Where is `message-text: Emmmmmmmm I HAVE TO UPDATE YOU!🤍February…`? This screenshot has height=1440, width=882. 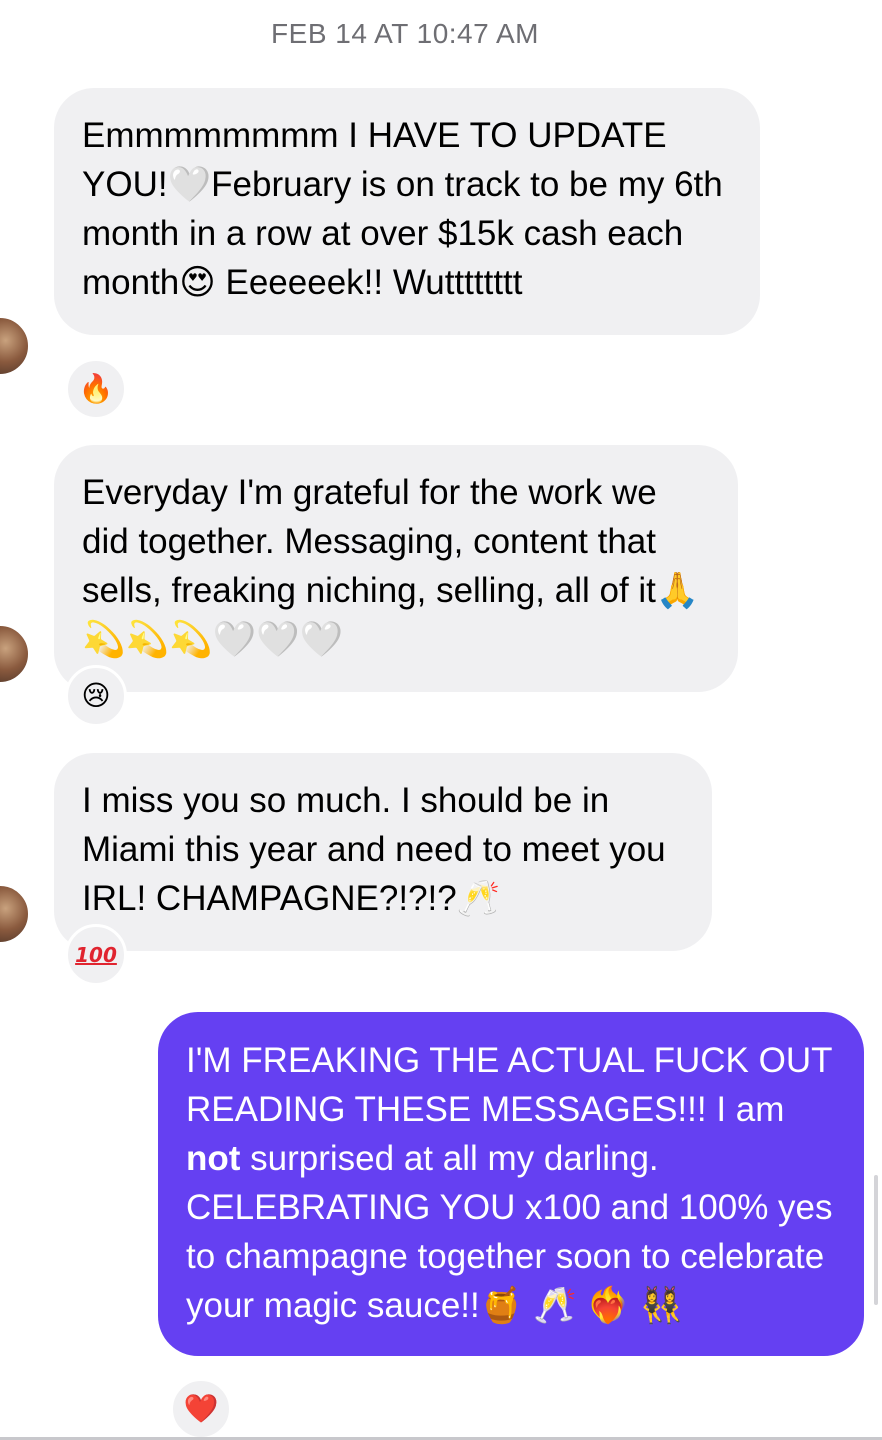
message-text: Emmmmmmmm I HAVE TO UPDATE YOU!🤍February… is located at coordinates (402, 209).